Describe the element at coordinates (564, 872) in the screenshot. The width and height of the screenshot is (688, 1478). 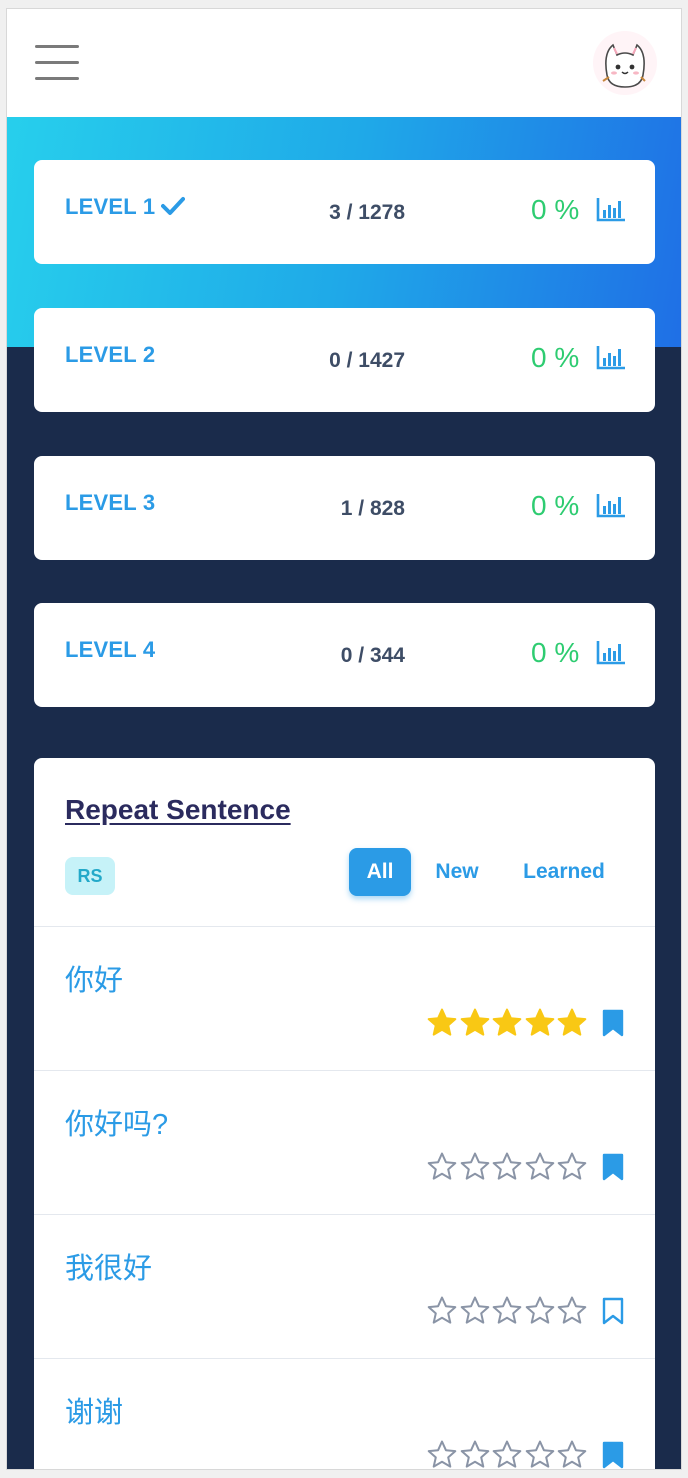
I see `filter-learned-button: Learned` at that location.